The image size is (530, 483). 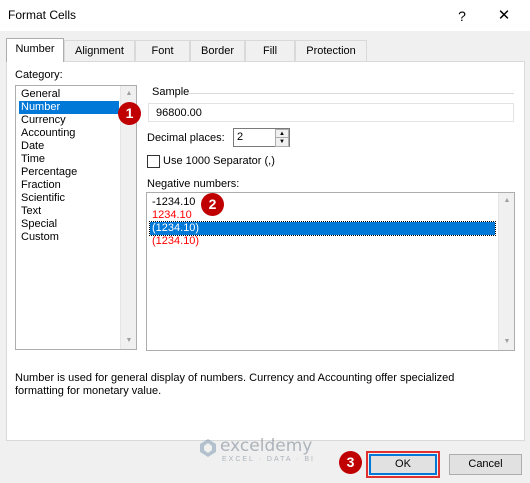 What do you see at coordinates (171, 92) in the screenshot?
I see `sample-label: Sample` at bounding box center [171, 92].